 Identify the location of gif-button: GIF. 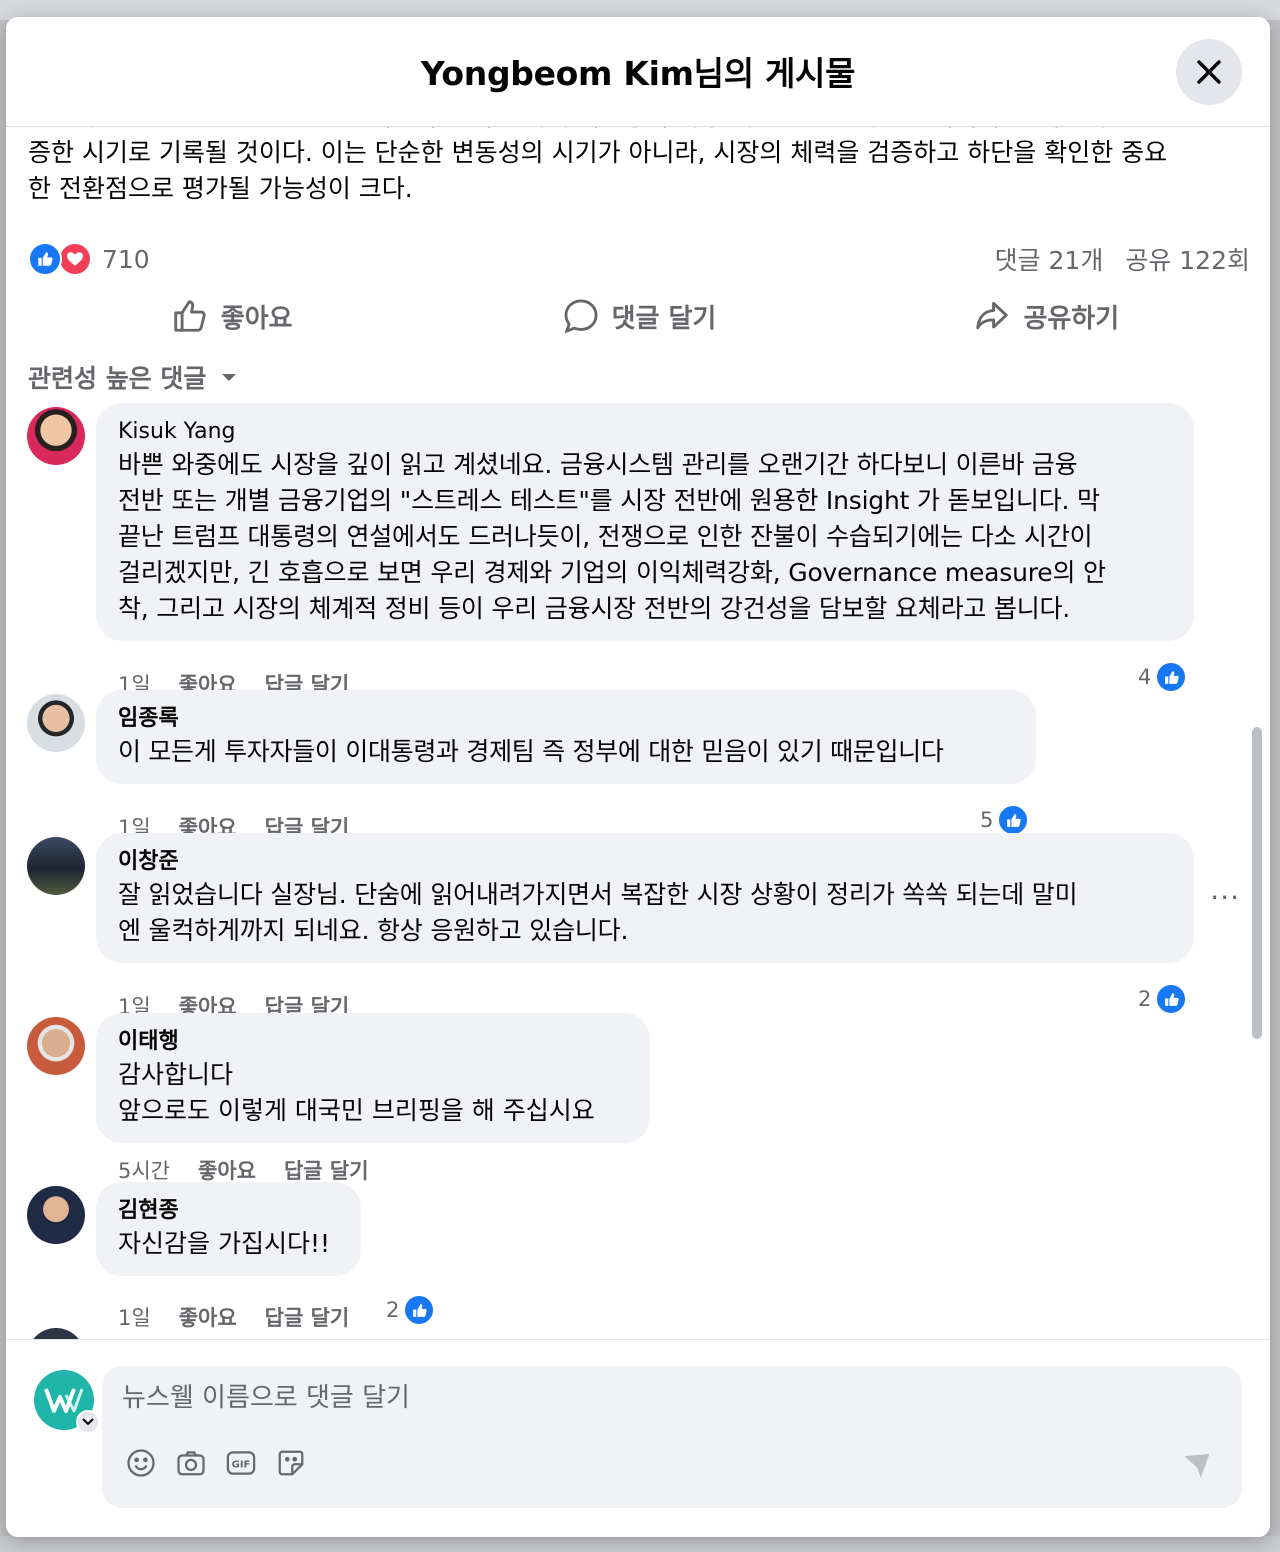
(241, 1463).